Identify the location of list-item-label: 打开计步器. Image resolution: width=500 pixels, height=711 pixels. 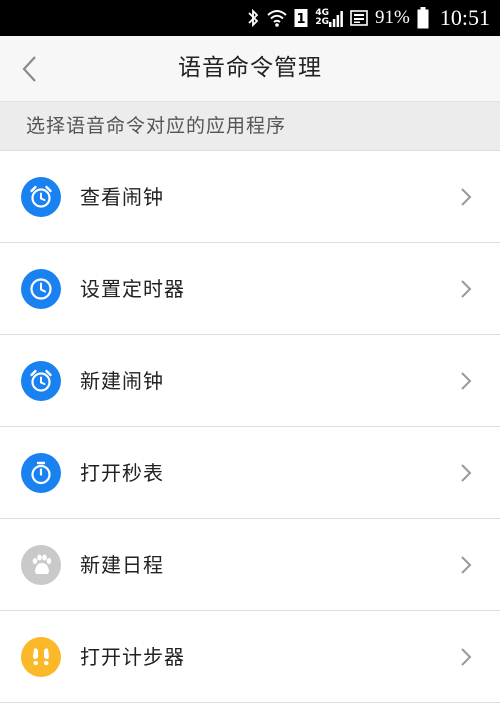
(132, 657).